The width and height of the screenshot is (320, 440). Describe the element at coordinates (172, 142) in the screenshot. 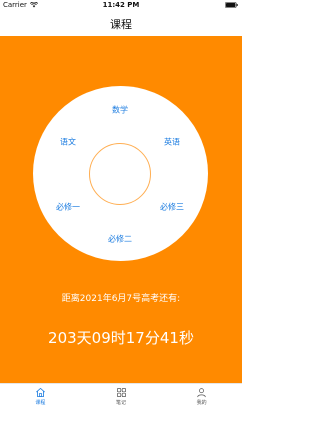

I see `subject-english: 英语` at that location.